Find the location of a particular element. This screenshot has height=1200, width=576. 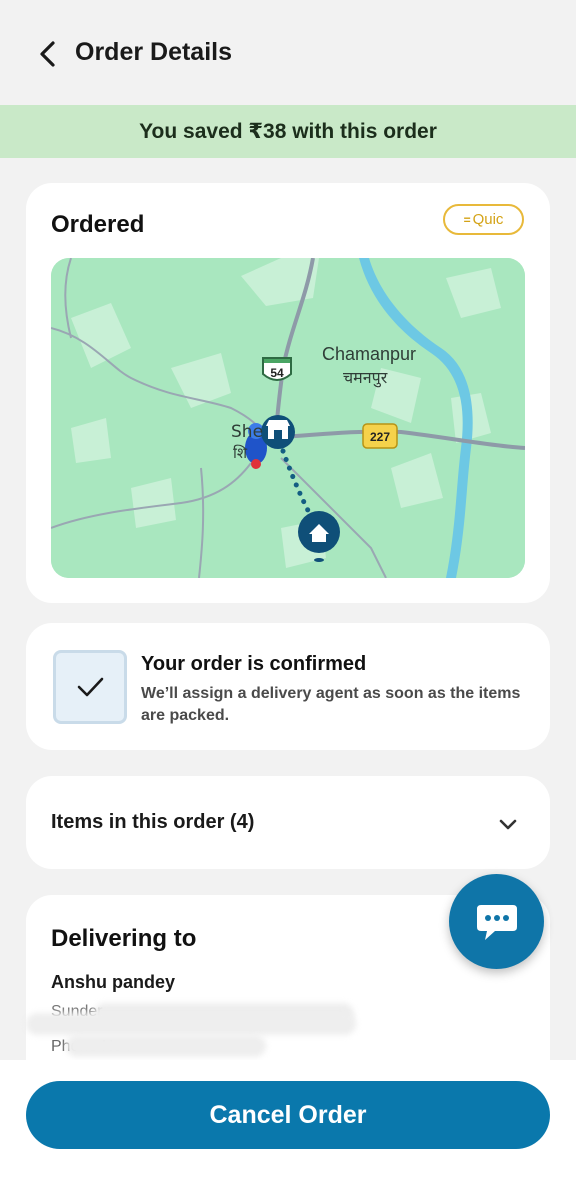

svg-text: शि is located at coordinates (240, 453).